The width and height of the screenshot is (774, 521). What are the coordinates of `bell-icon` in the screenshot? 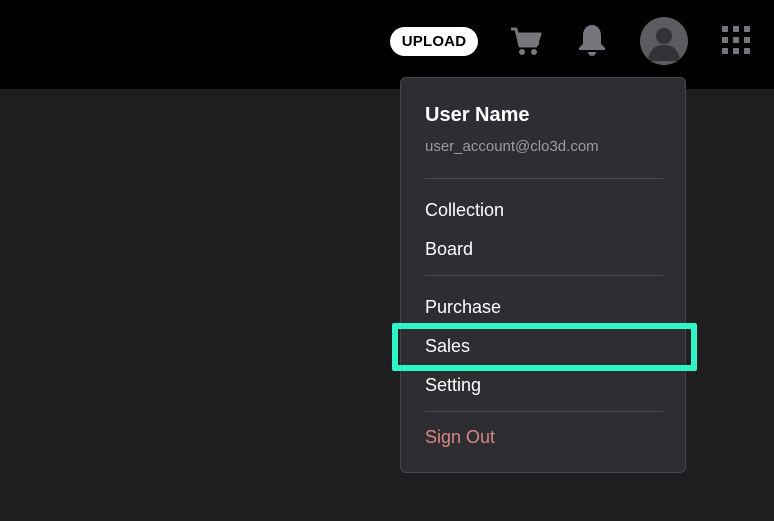 It's located at (592, 40).